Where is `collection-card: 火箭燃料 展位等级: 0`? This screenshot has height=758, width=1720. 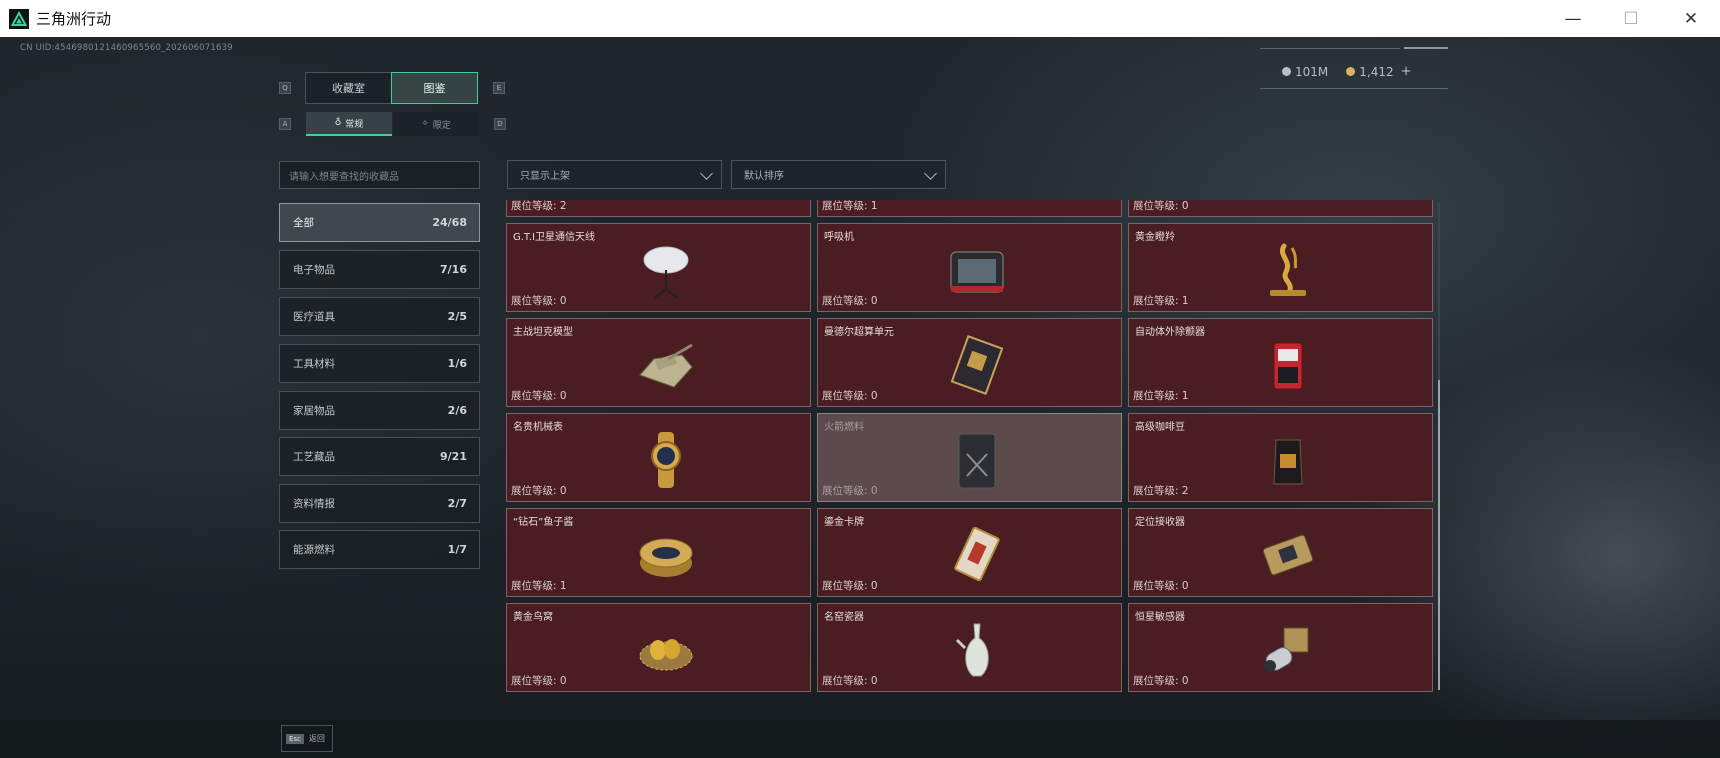
collection-card: 火箭燃料 展位等级: 0 is located at coordinates (969, 457).